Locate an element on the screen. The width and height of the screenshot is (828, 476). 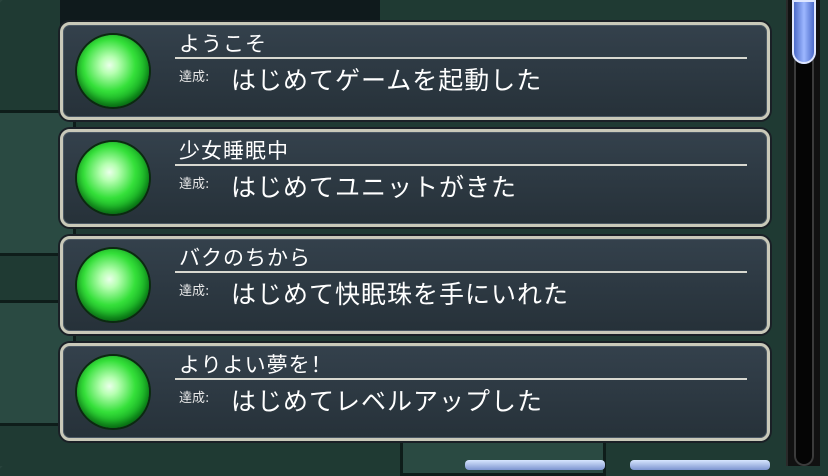
scrollbar-track is located at coordinates (804, 233).